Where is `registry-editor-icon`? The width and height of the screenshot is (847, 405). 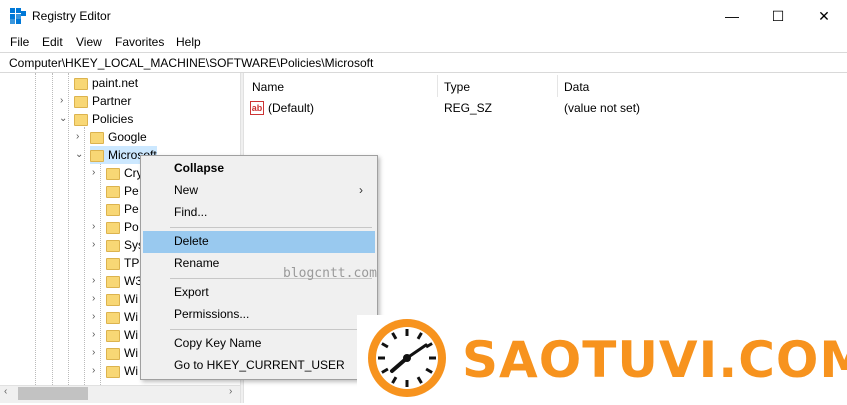
registry-editor-icon is located at coordinates (18, 16).